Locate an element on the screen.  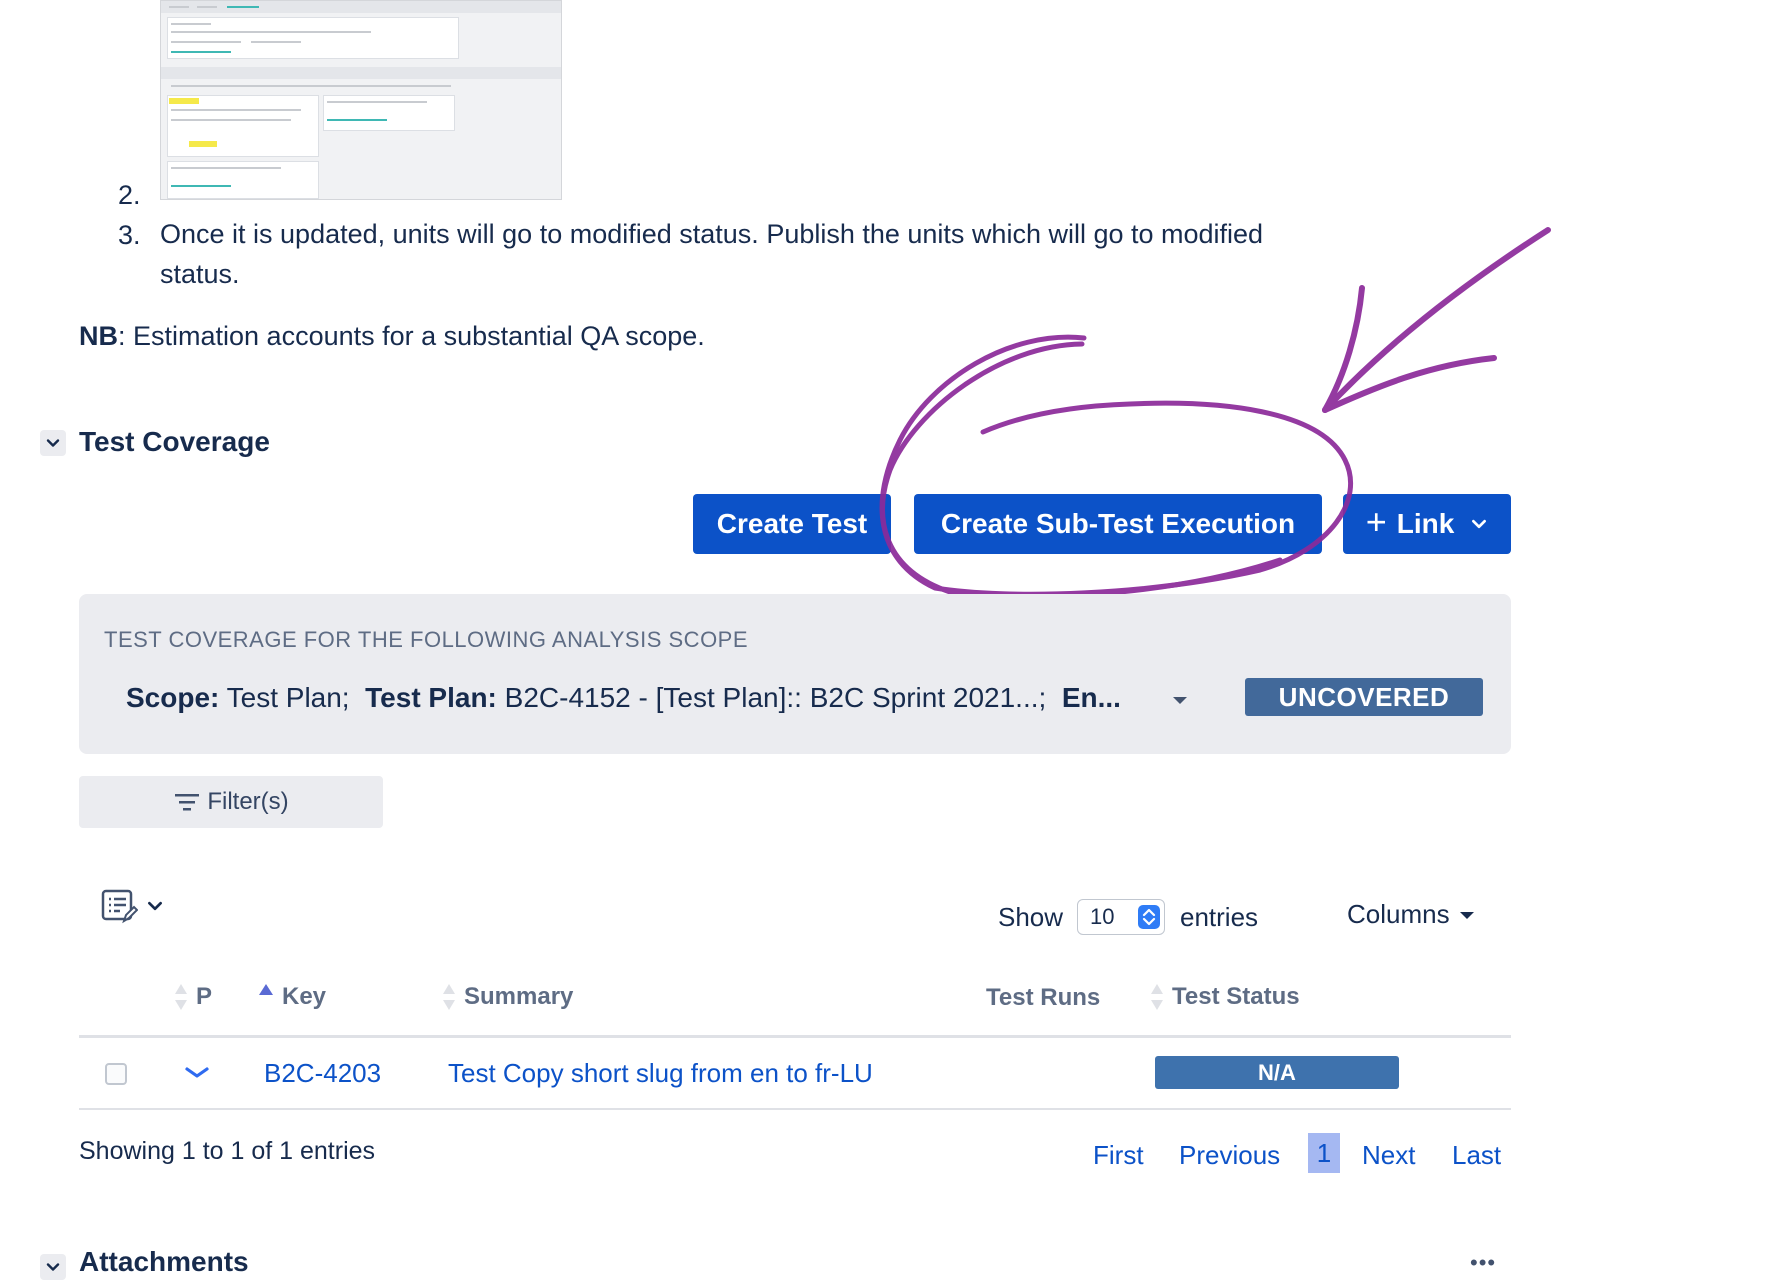
priority-low-chevron-down-icon is located at coordinates (197, 1072).